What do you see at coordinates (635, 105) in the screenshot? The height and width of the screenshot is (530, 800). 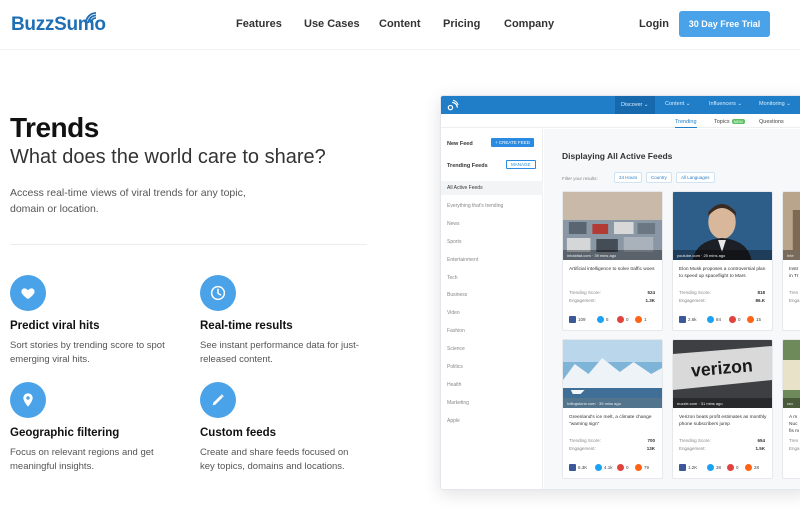 I see `mock-menu-discover: Discover ⌄` at bounding box center [635, 105].